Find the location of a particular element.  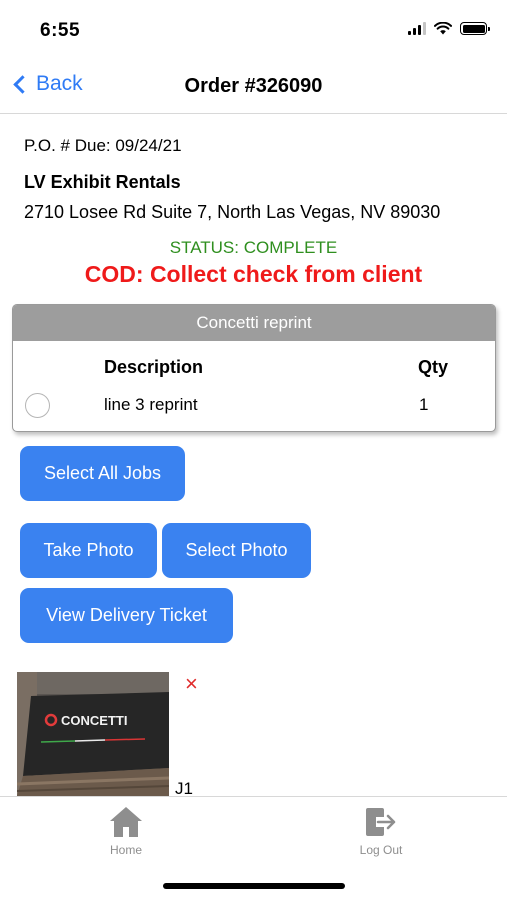

nav-bar: Back Order #326090 is located at coordinates (253, 88).